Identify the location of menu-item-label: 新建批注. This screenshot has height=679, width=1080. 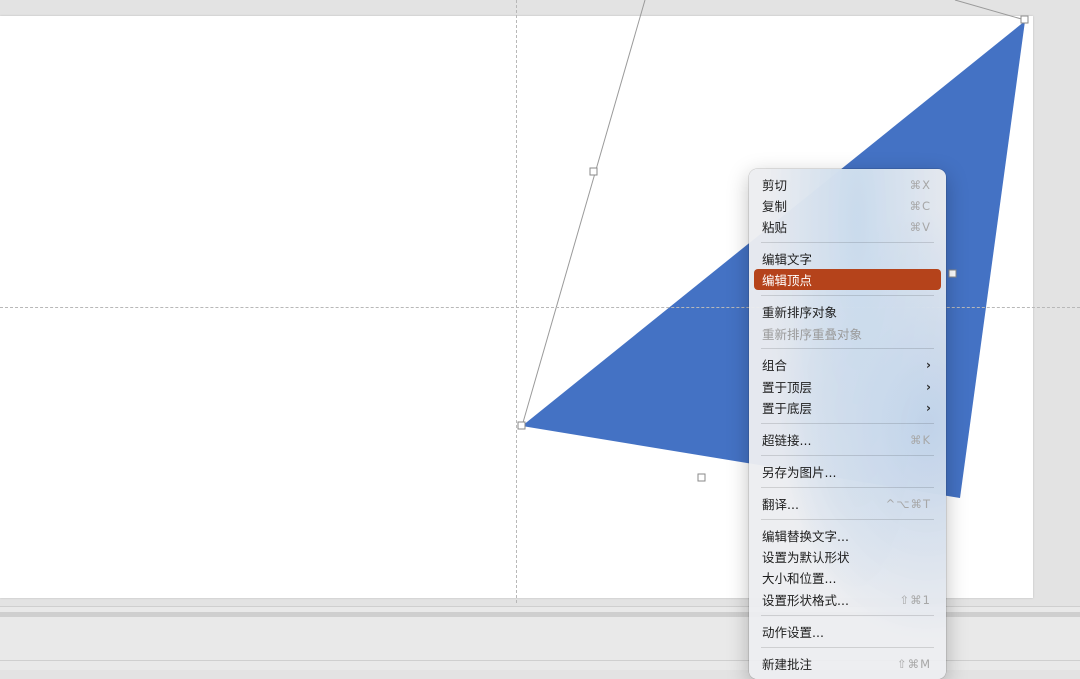
(787, 664).